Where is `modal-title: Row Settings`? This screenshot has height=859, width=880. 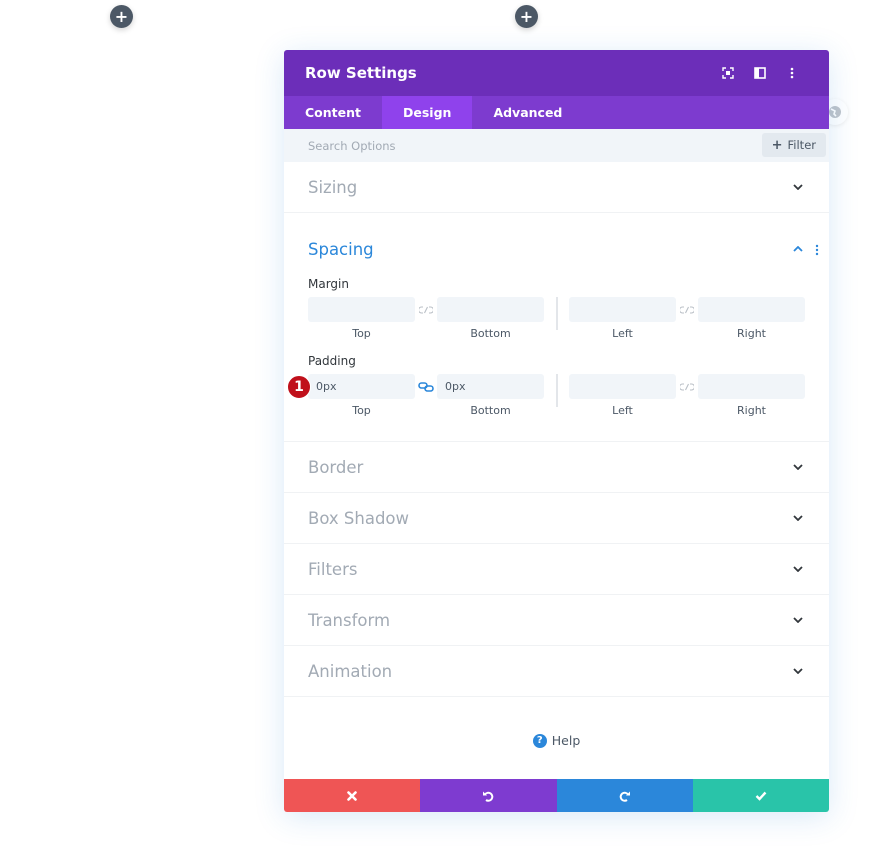 modal-title: Row Settings is located at coordinates (361, 73).